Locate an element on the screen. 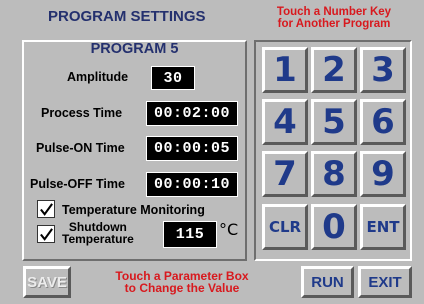 Image resolution: width=424 pixels, height=304 pixels. pulse-on-label: Pulse-ON Time is located at coordinates (80, 148).